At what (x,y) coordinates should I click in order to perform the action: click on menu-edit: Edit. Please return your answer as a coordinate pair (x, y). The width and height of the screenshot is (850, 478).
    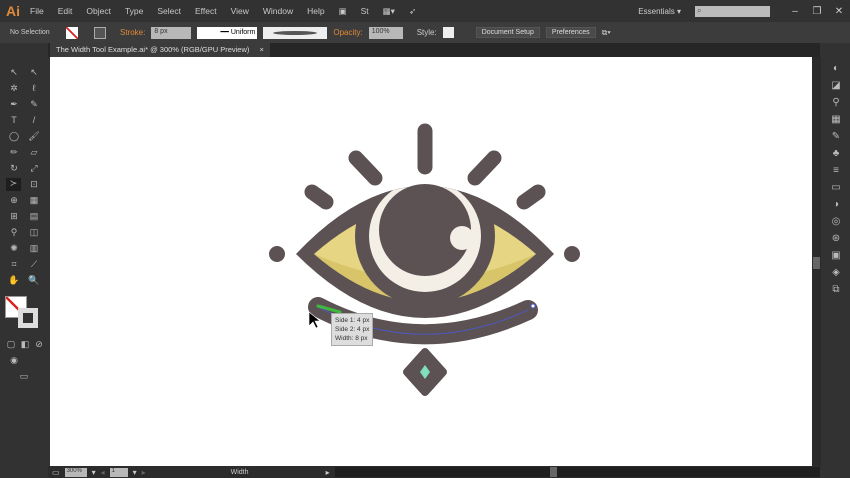
    Looking at the image, I should click on (65, 11).